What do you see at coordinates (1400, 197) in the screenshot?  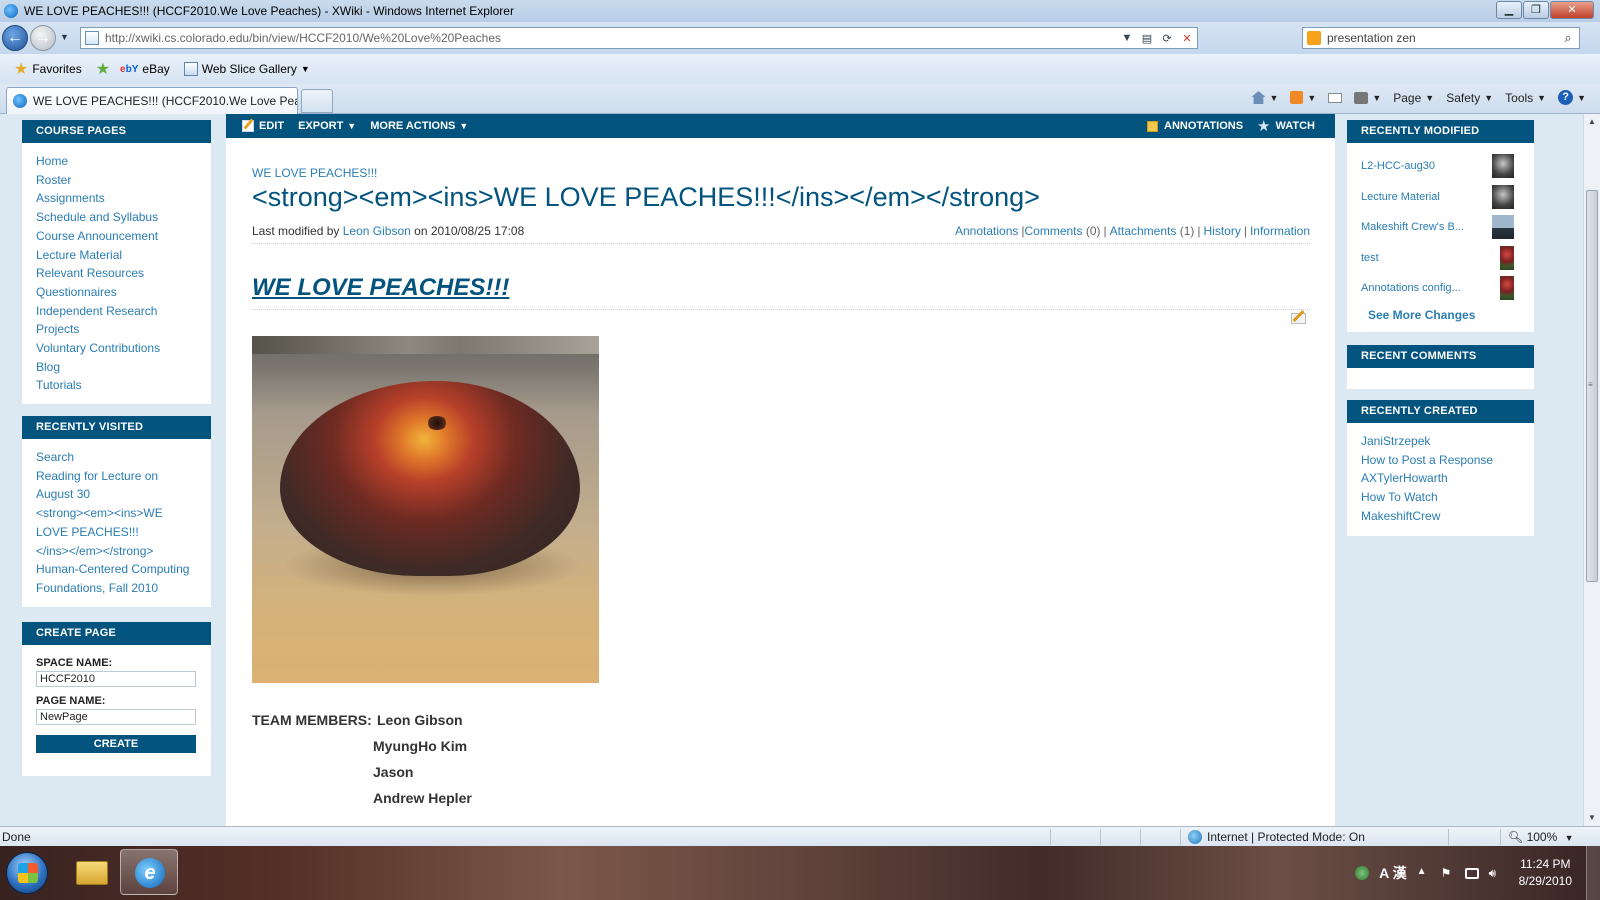 I see `recent-change-link: Lecture Material` at bounding box center [1400, 197].